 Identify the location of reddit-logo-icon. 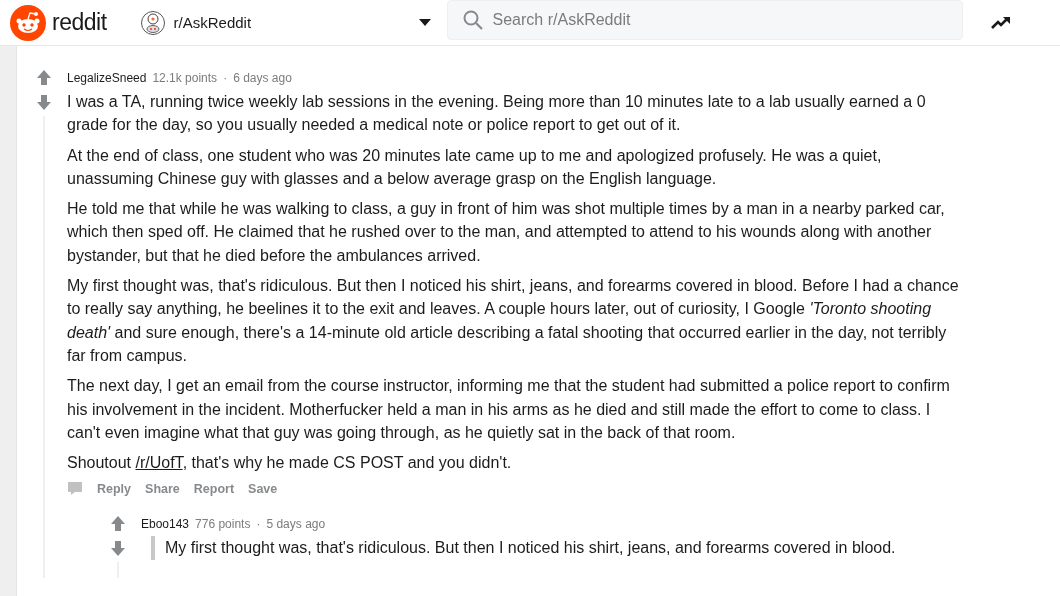
(28, 22).